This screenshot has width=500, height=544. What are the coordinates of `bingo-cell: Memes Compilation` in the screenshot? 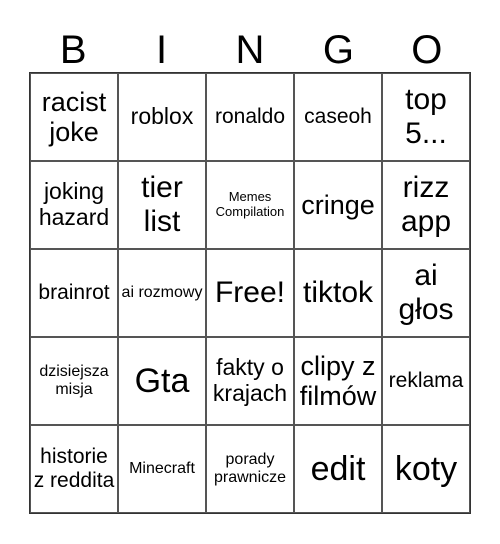 It's located at (250, 205).